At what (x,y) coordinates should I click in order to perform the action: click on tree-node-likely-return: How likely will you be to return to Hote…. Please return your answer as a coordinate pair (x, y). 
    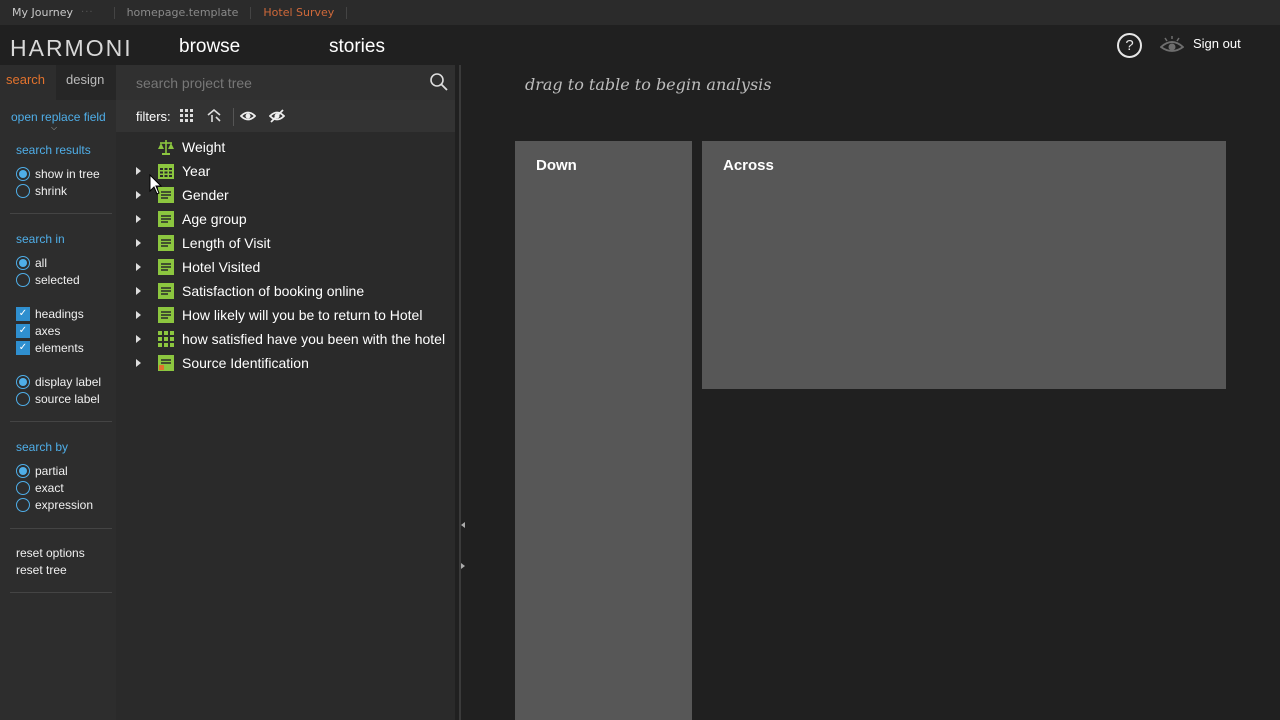
    Looking at the image, I should click on (285, 315).